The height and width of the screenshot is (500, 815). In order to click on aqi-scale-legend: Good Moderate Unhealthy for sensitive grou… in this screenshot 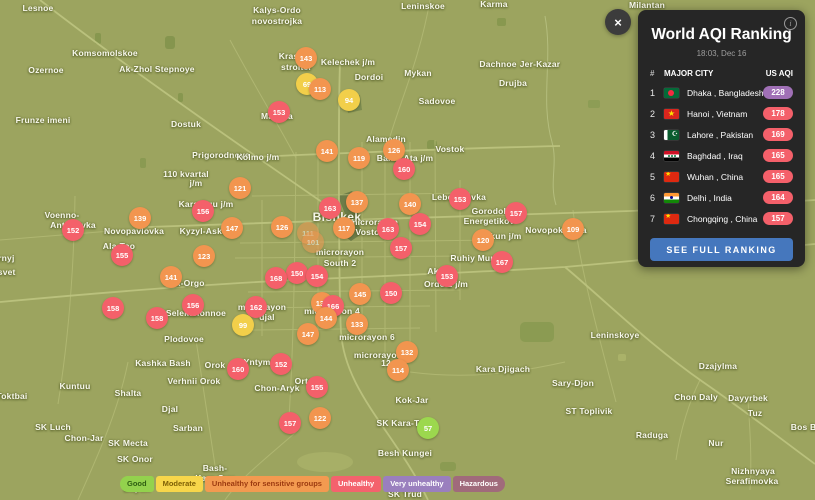, I will do `click(312, 484)`.